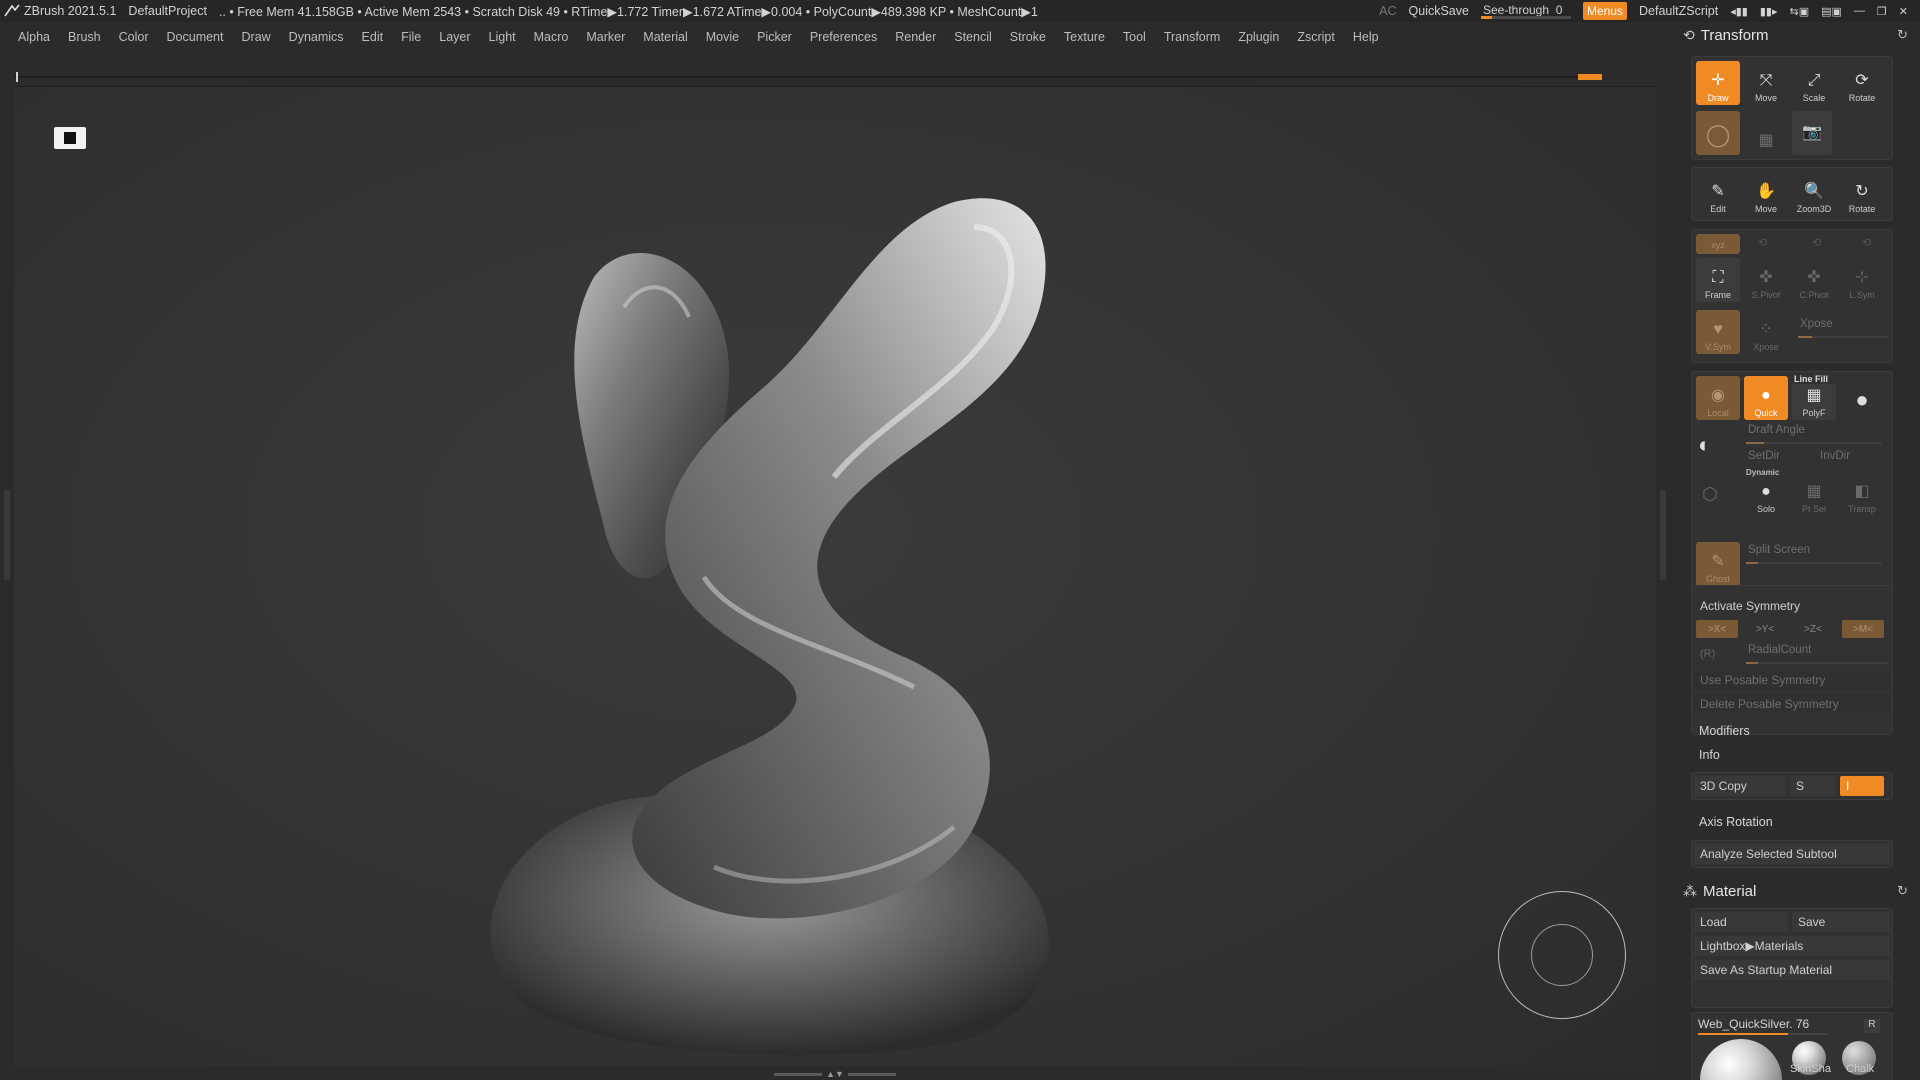  What do you see at coordinates (316, 37) in the screenshot?
I see `menu-dynamics: Dynamics` at bounding box center [316, 37].